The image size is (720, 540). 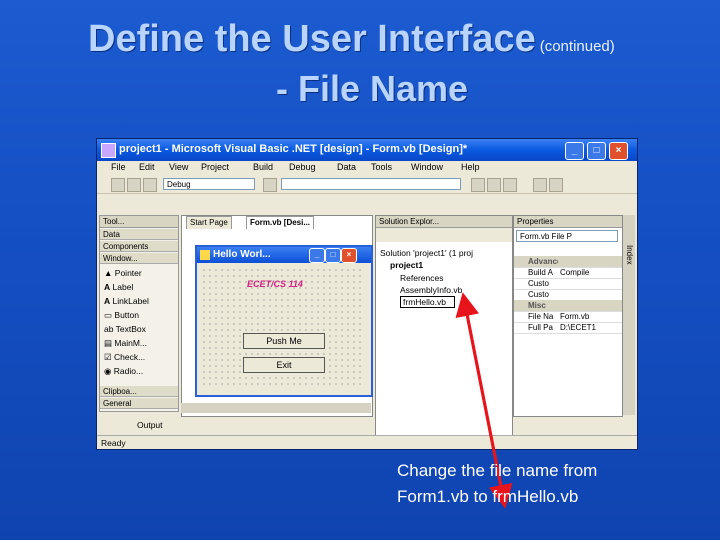 I want to click on note-line-1: Change the file name from, so click(x=497, y=470).